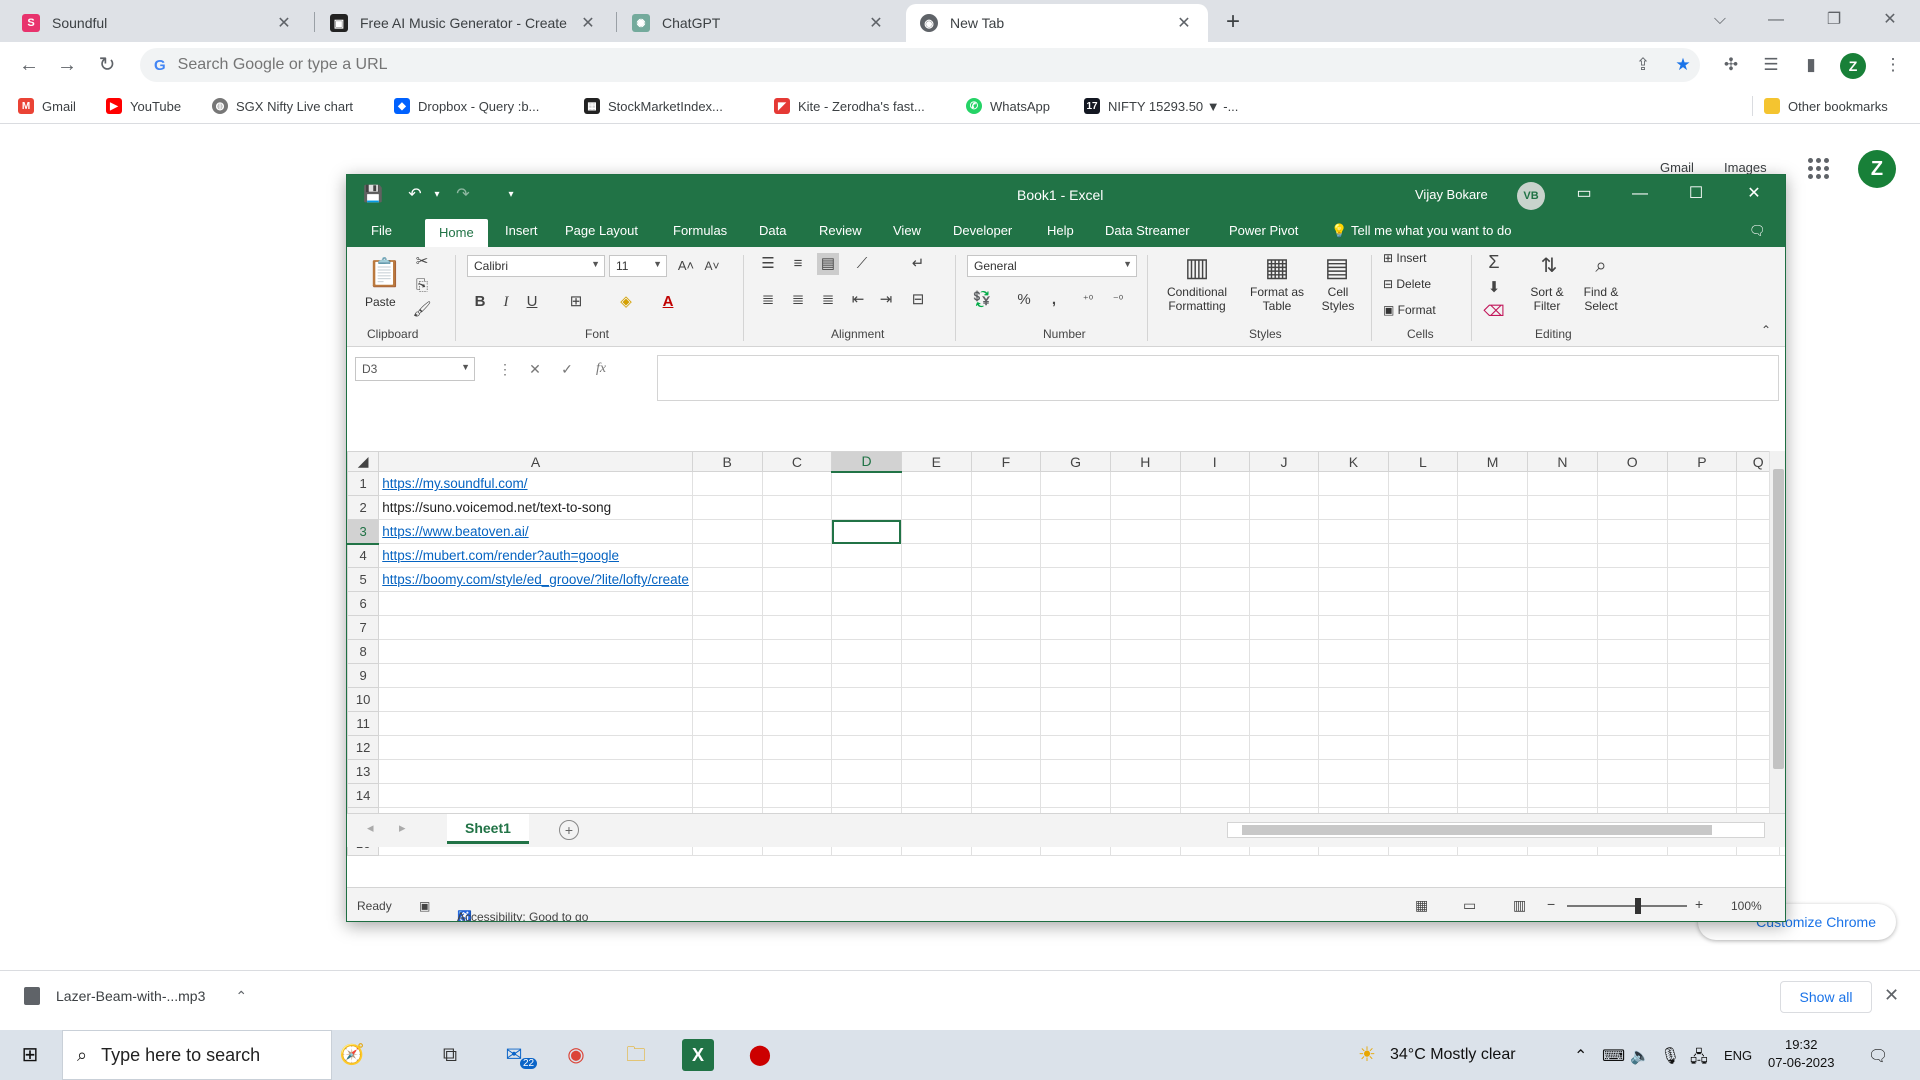 The image size is (1920, 1080). What do you see at coordinates (627, 65) in the screenshot?
I see `omnibox-input` at bounding box center [627, 65].